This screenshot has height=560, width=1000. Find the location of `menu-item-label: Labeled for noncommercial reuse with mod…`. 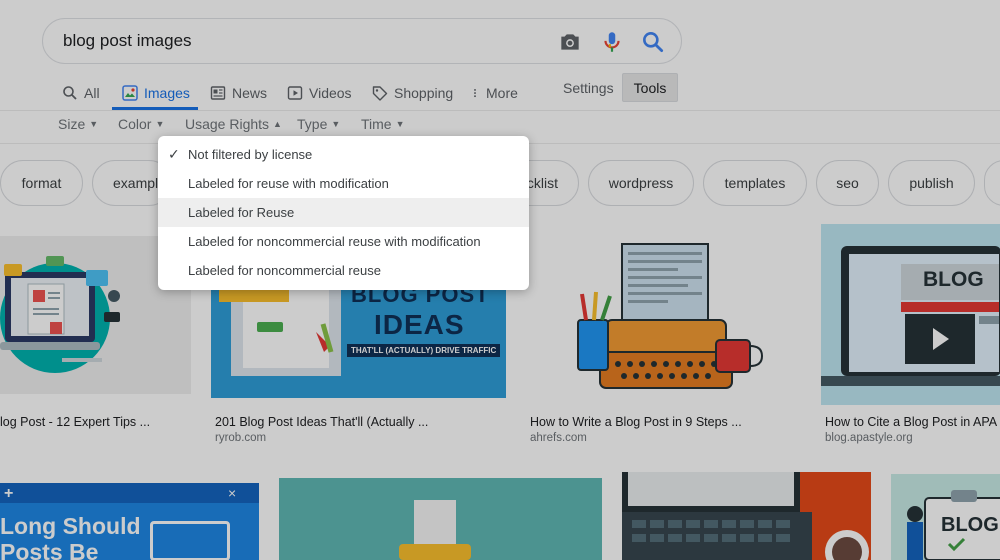

menu-item-label: Labeled for noncommercial reuse with mod… is located at coordinates (334, 241).